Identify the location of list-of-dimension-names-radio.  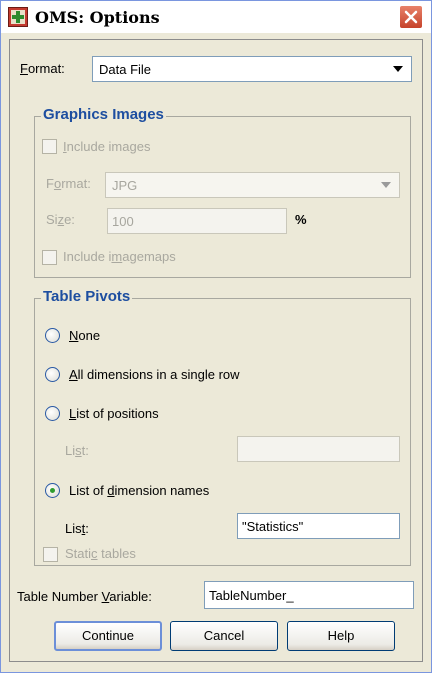
(52, 490).